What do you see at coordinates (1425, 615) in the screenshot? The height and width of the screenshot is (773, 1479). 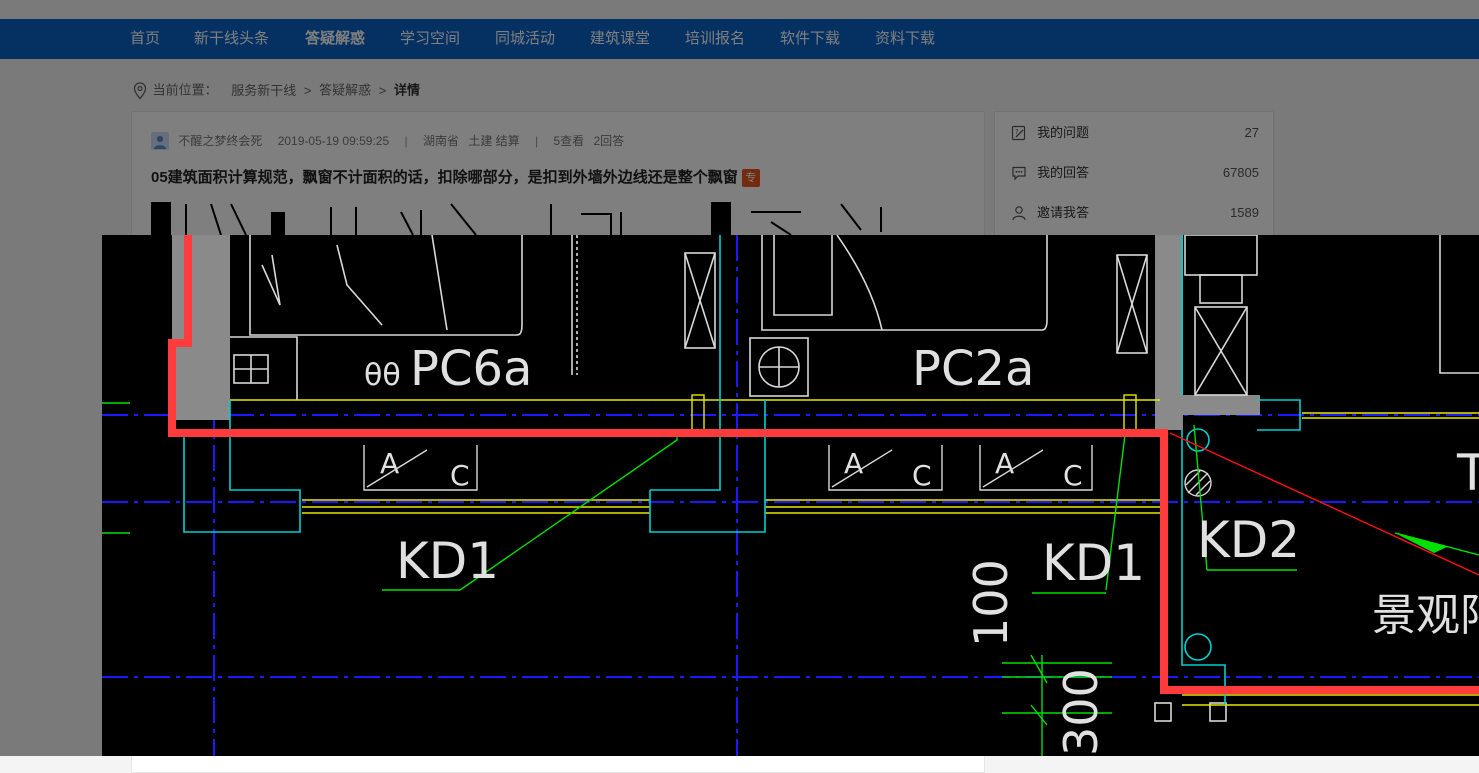 I see `drawing-label-balcony: 景观阳台` at bounding box center [1425, 615].